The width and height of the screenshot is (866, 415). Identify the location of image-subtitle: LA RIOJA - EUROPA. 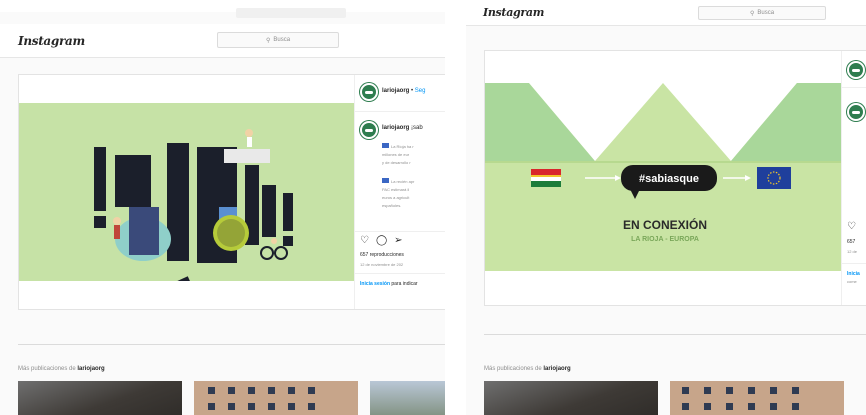
(665, 239).